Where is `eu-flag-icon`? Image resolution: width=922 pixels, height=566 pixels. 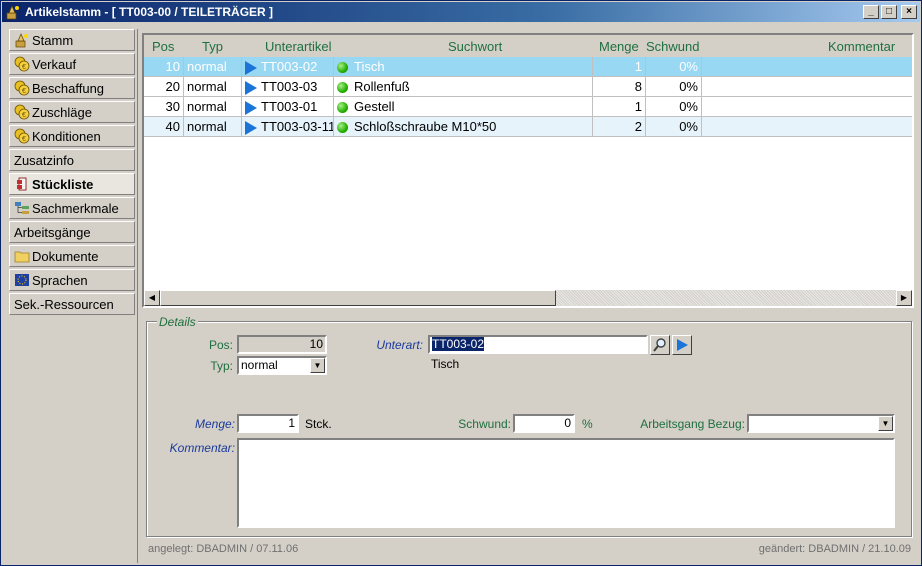 eu-flag-icon is located at coordinates (22, 280).